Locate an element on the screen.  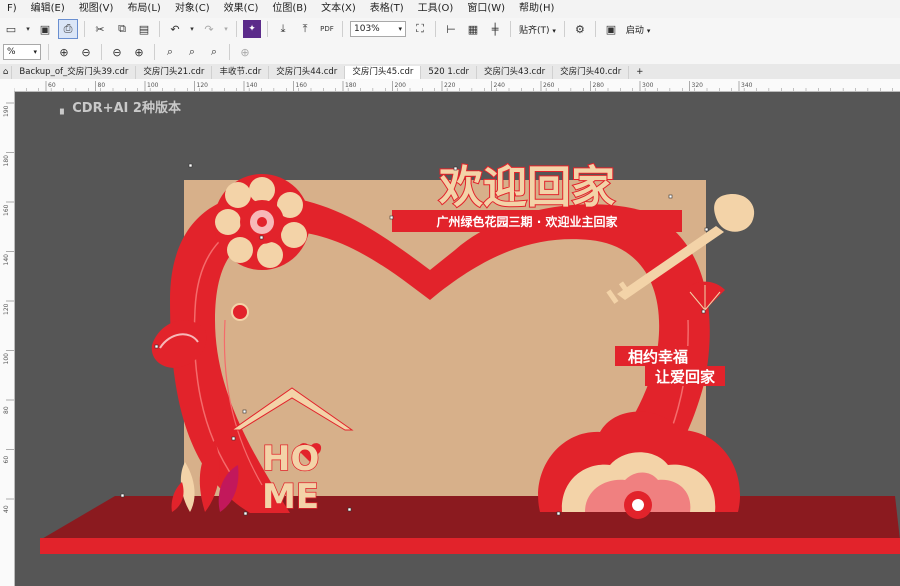
menu-item: 编辑(E) is located at coordinates (48, 9).